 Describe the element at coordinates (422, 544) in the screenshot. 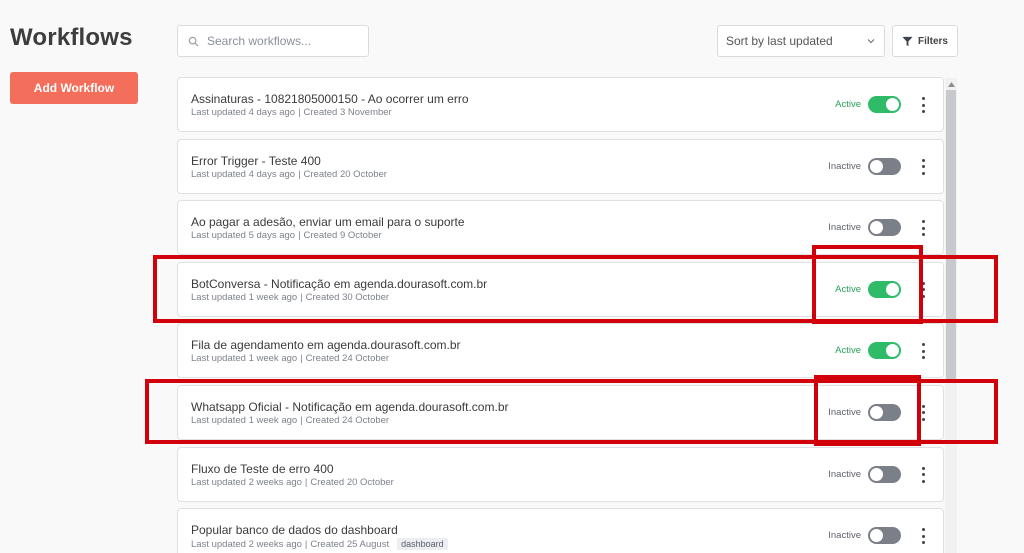

I see `workflow-tag: dashboard` at that location.